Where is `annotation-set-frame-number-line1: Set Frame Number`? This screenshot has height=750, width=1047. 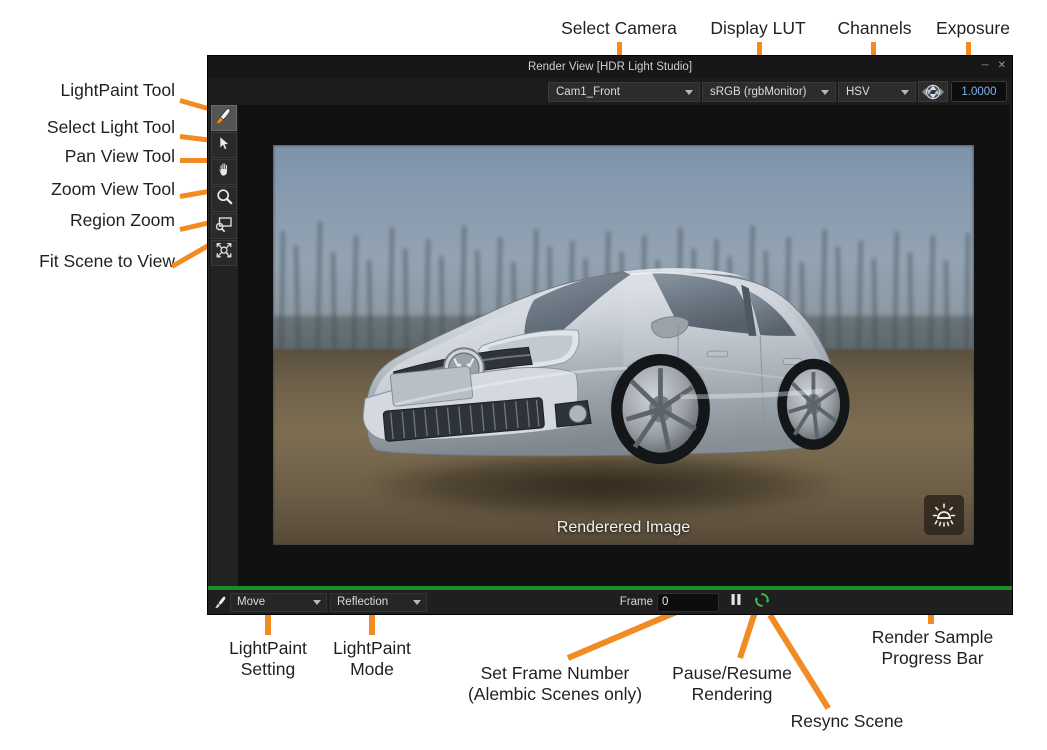
annotation-set-frame-number-line1: Set Frame Number is located at coordinates (555, 673).